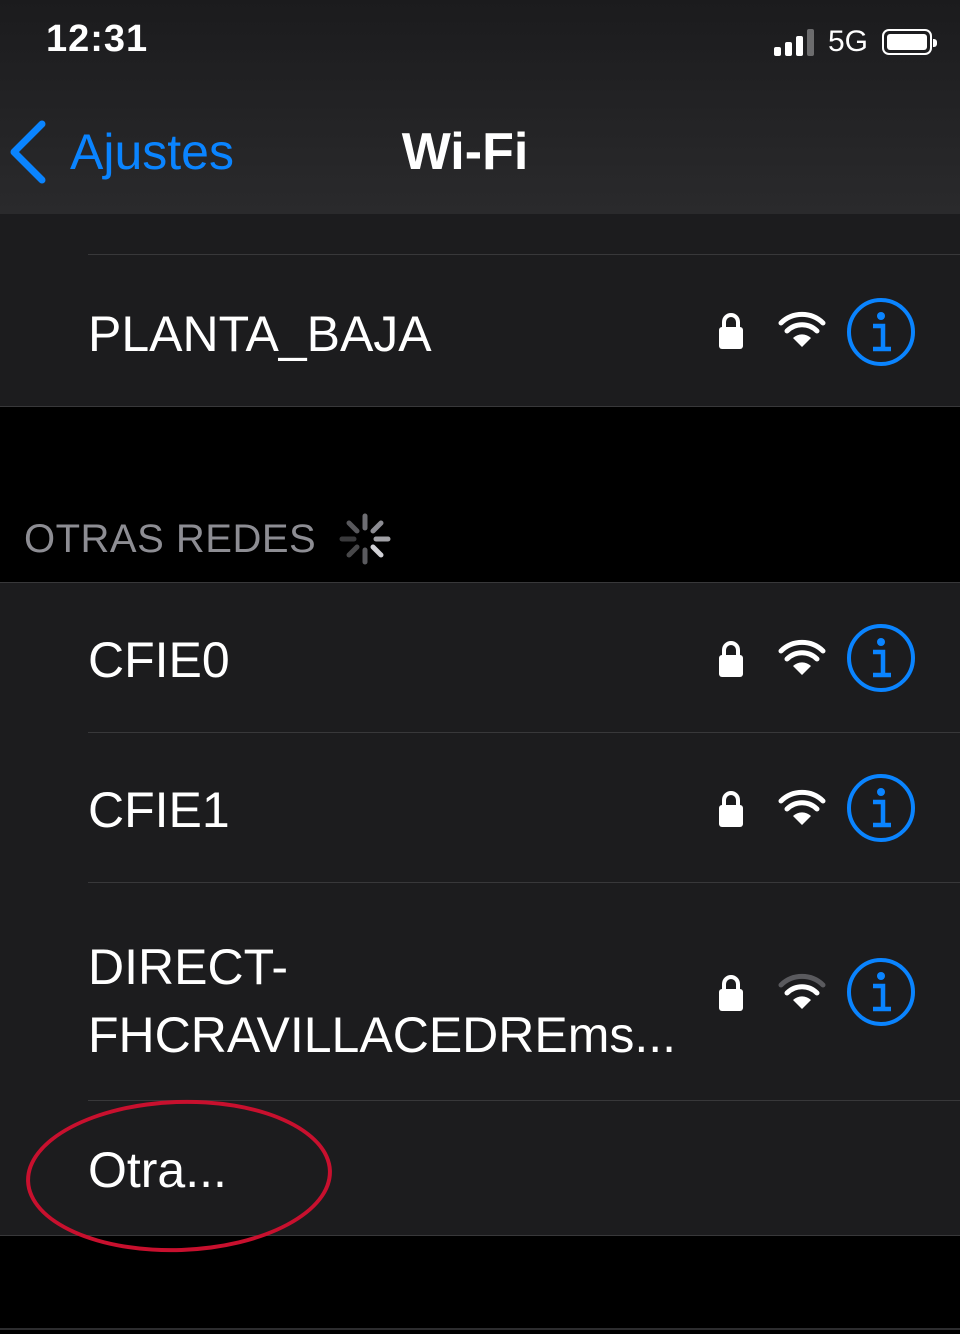 This screenshot has width=960, height=1334. What do you see at coordinates (465, 152) in the screenshot?
I see `page-title-text: Wi-Fi` at bounding box center [465, 152].